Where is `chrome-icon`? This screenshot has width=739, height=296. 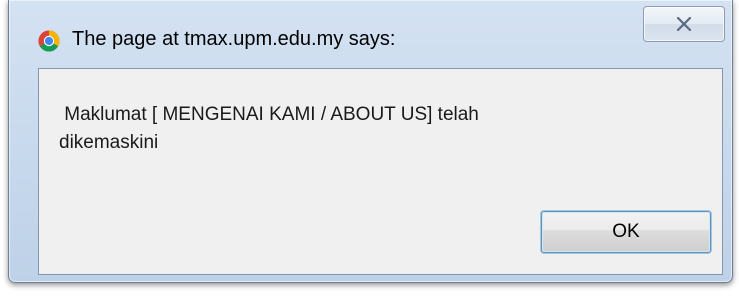
chrome-icon is located at coordinates (49, 41).